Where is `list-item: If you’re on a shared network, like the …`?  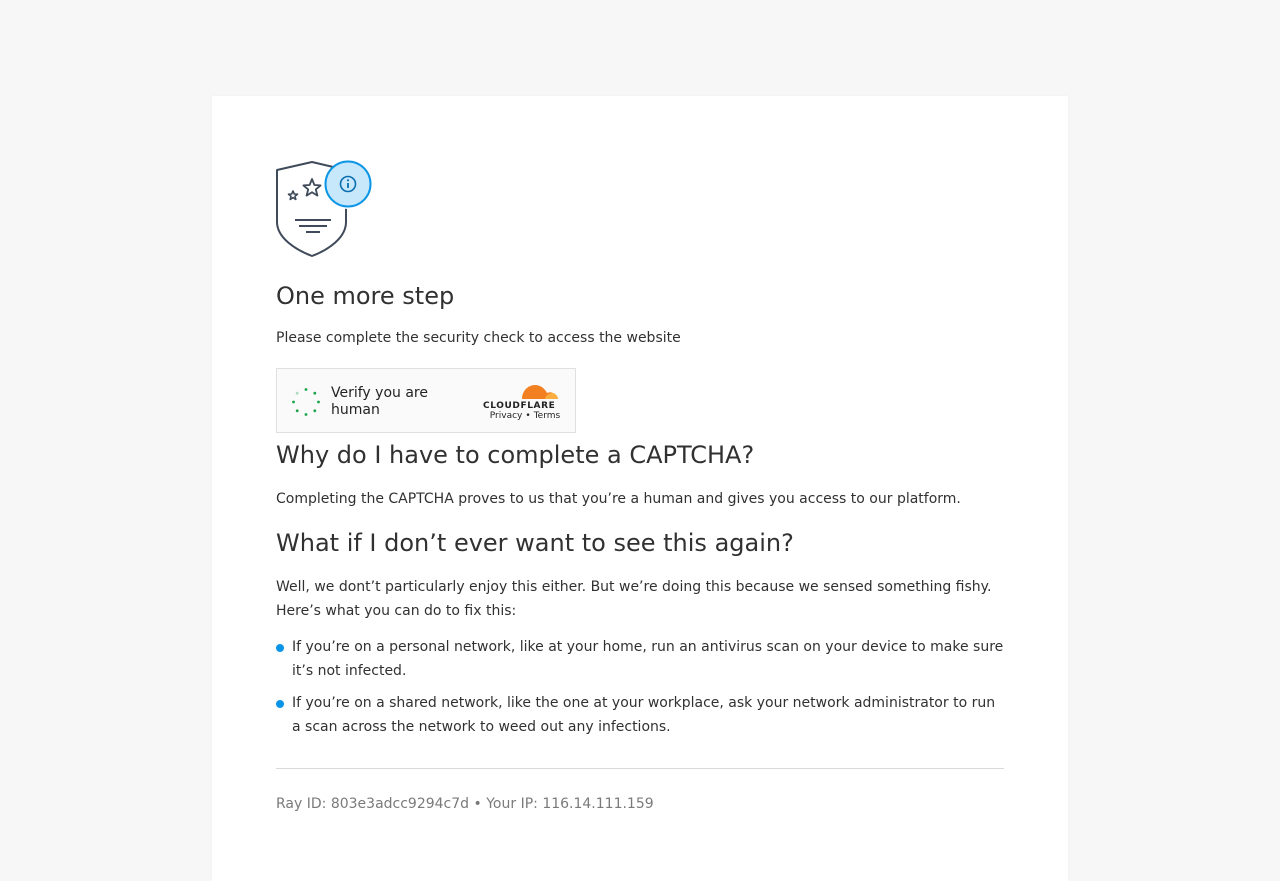
list-item: If you’re on a shared network, like the … is located at coordinates (640, 715).